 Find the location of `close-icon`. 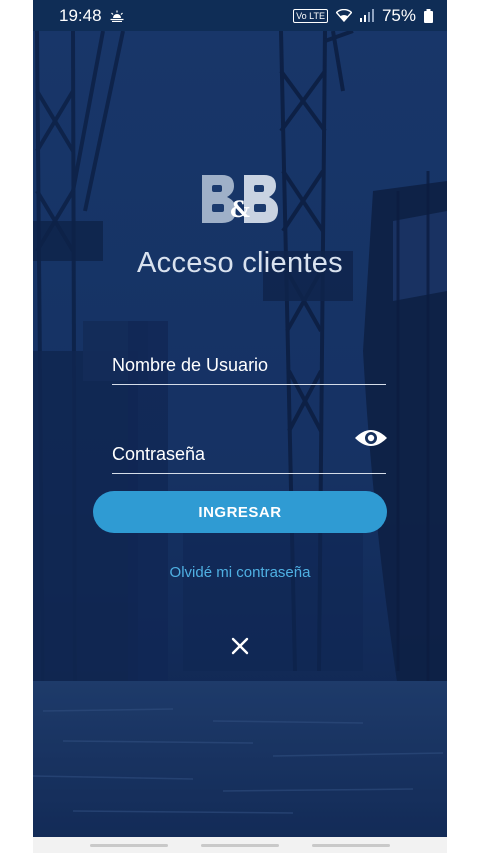

close-icon is located at coordinates (240, 646).